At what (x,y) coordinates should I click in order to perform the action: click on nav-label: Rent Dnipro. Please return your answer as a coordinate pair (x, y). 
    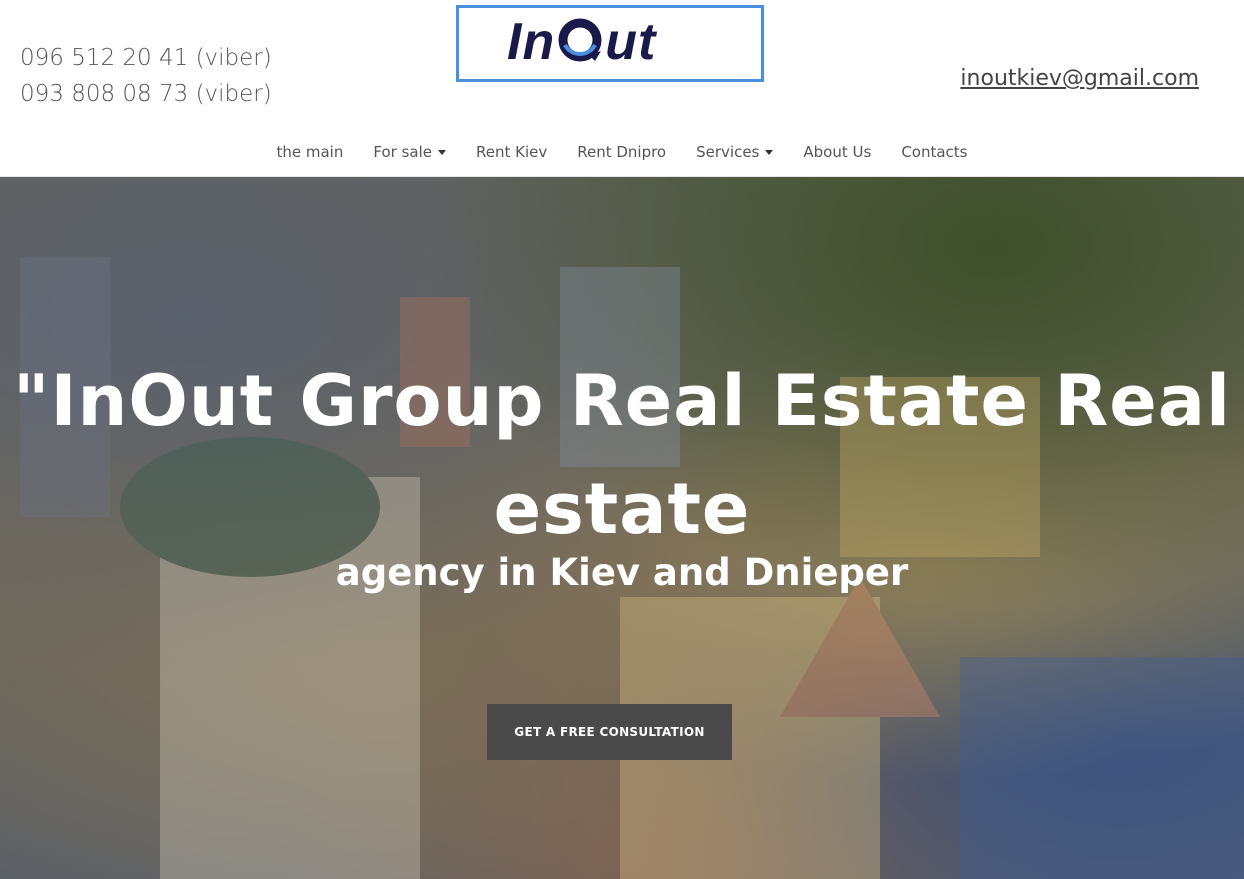
    Looking at the image, I should click on (622, 152).